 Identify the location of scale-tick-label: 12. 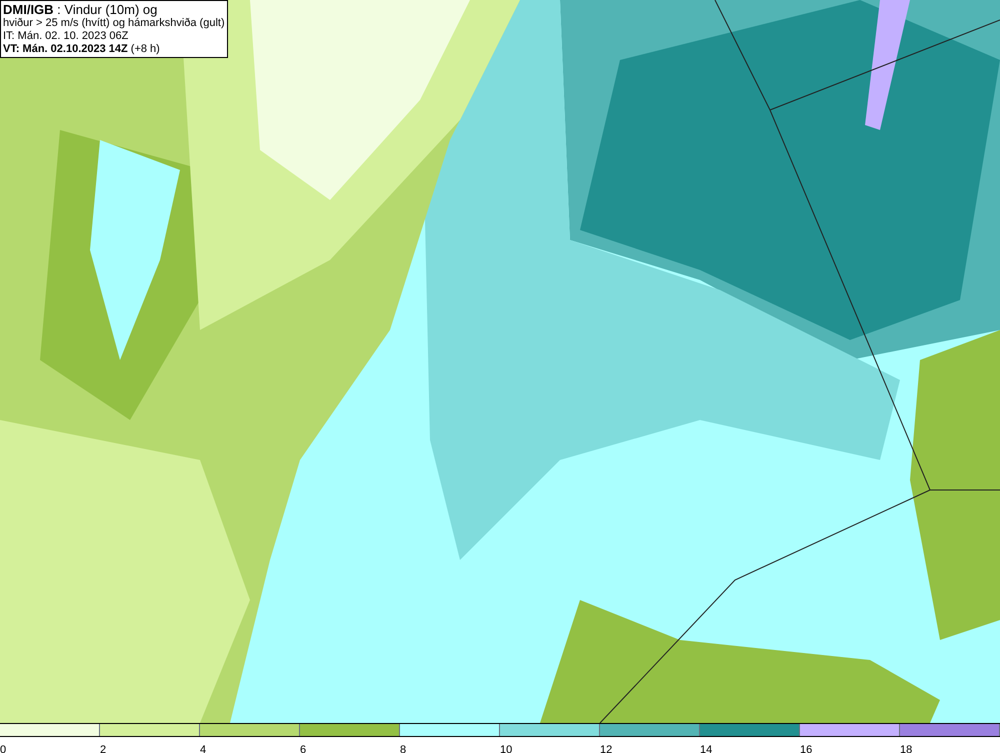
(606, 748).